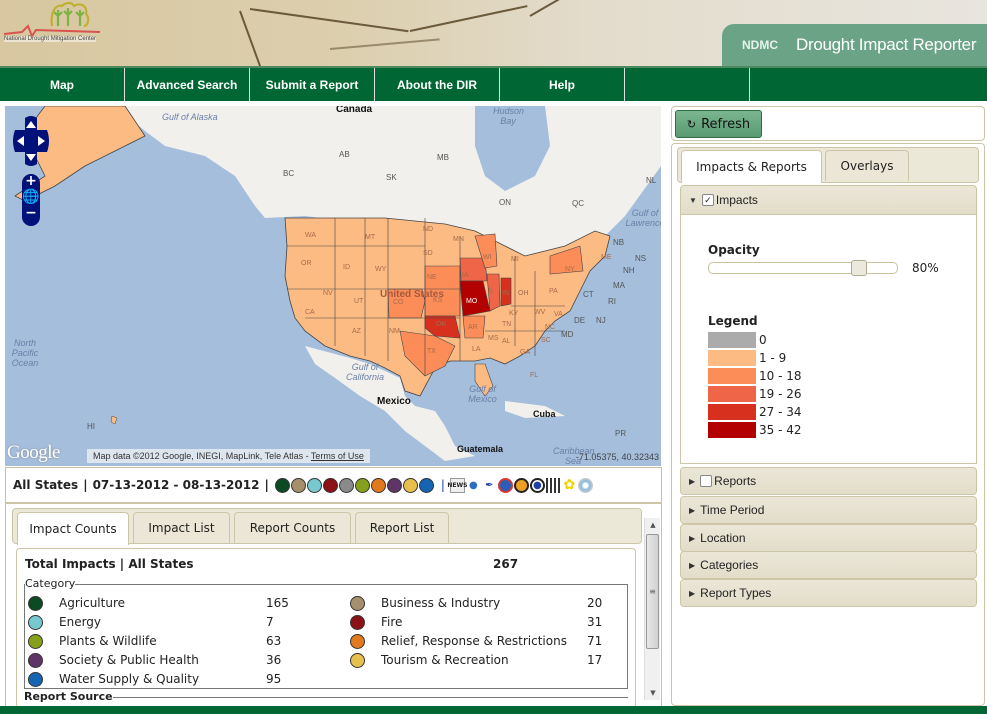  What do you see at coordinates (491, 291) in the screenshot?
I see `state-label-il: IL` at bounding box center [491, 291].